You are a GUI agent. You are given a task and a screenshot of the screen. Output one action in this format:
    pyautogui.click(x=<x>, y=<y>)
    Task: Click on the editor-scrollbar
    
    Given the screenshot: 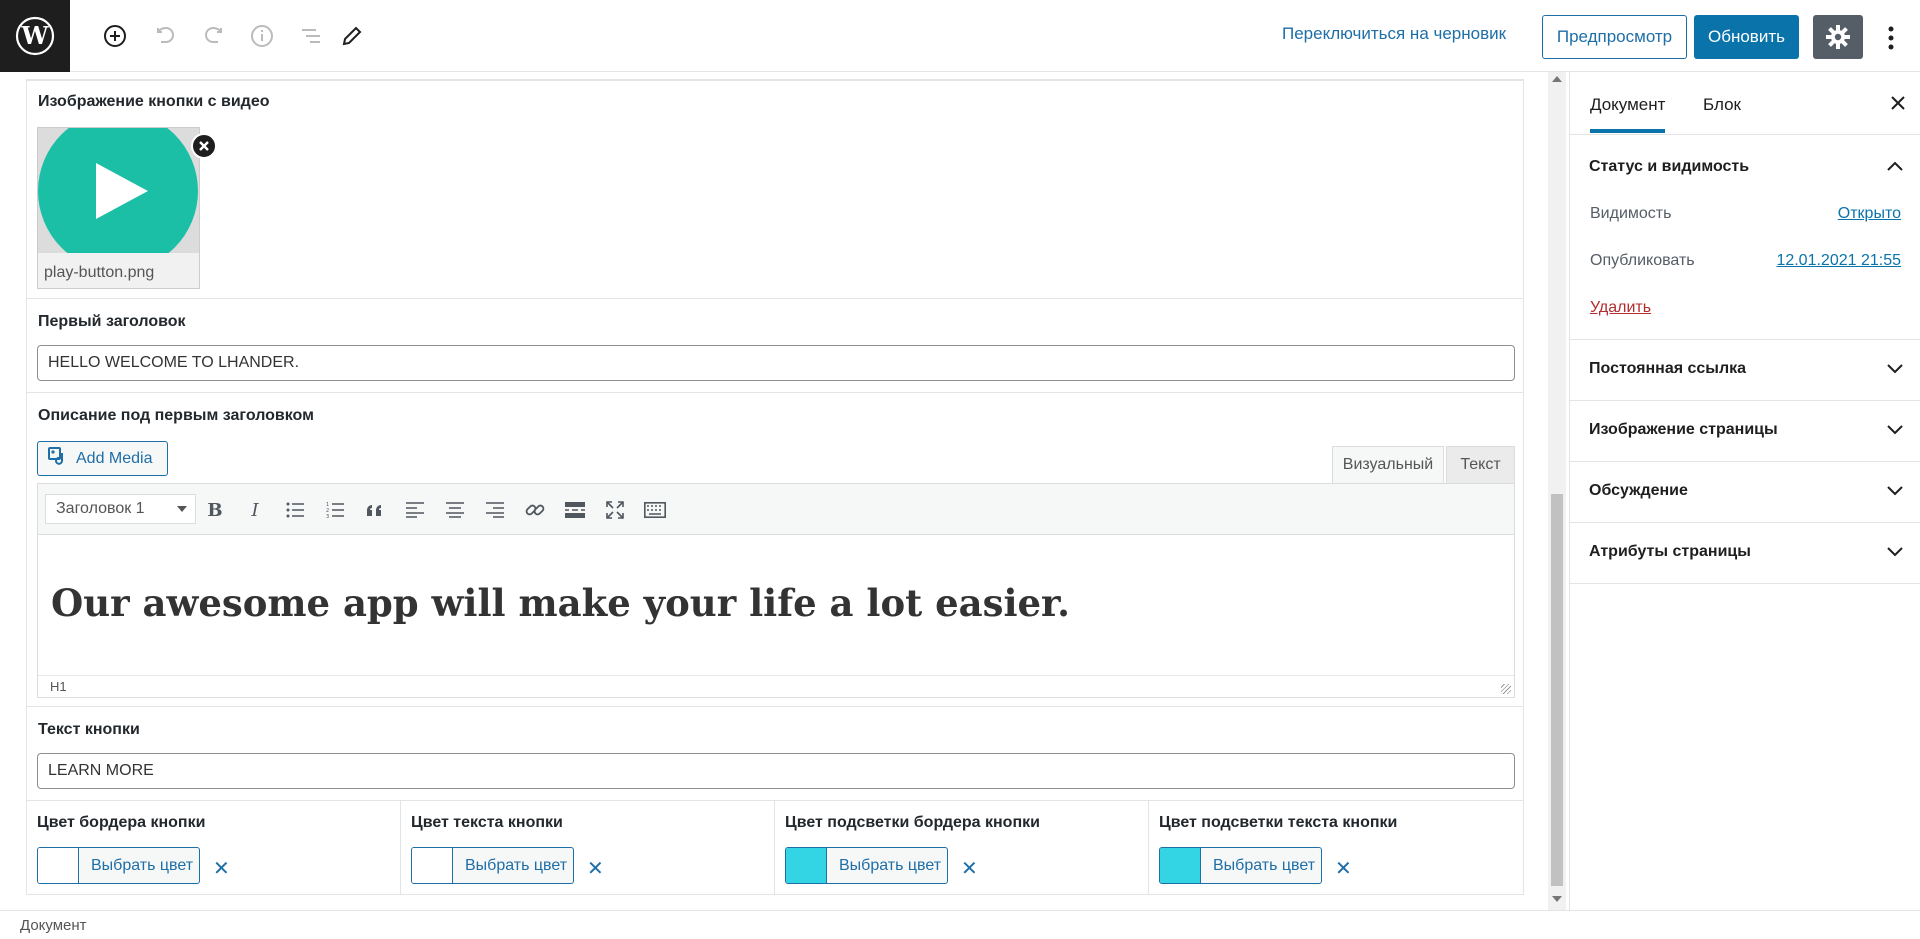 What is the action you would take?
    pyautogui.click(x=1557, y=491)
    